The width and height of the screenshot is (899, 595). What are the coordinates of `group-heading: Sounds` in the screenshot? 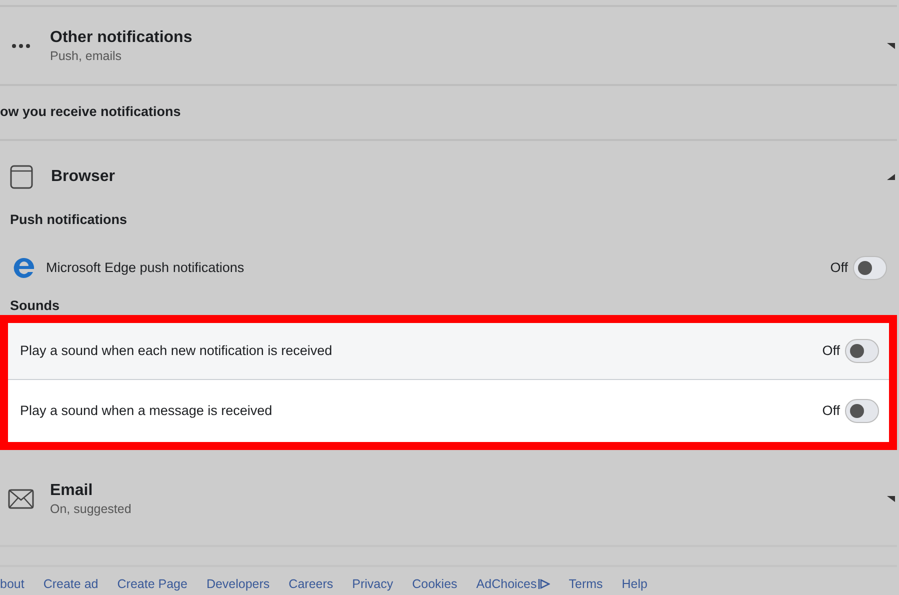 It's located at (35, 306).